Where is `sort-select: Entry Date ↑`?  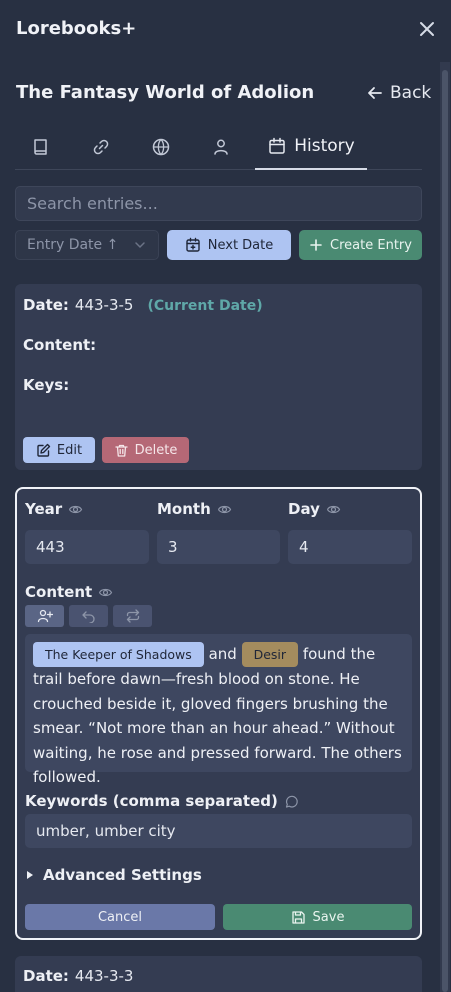
sort-select: Entry Date ↑ is located at coordinates (87, 245).